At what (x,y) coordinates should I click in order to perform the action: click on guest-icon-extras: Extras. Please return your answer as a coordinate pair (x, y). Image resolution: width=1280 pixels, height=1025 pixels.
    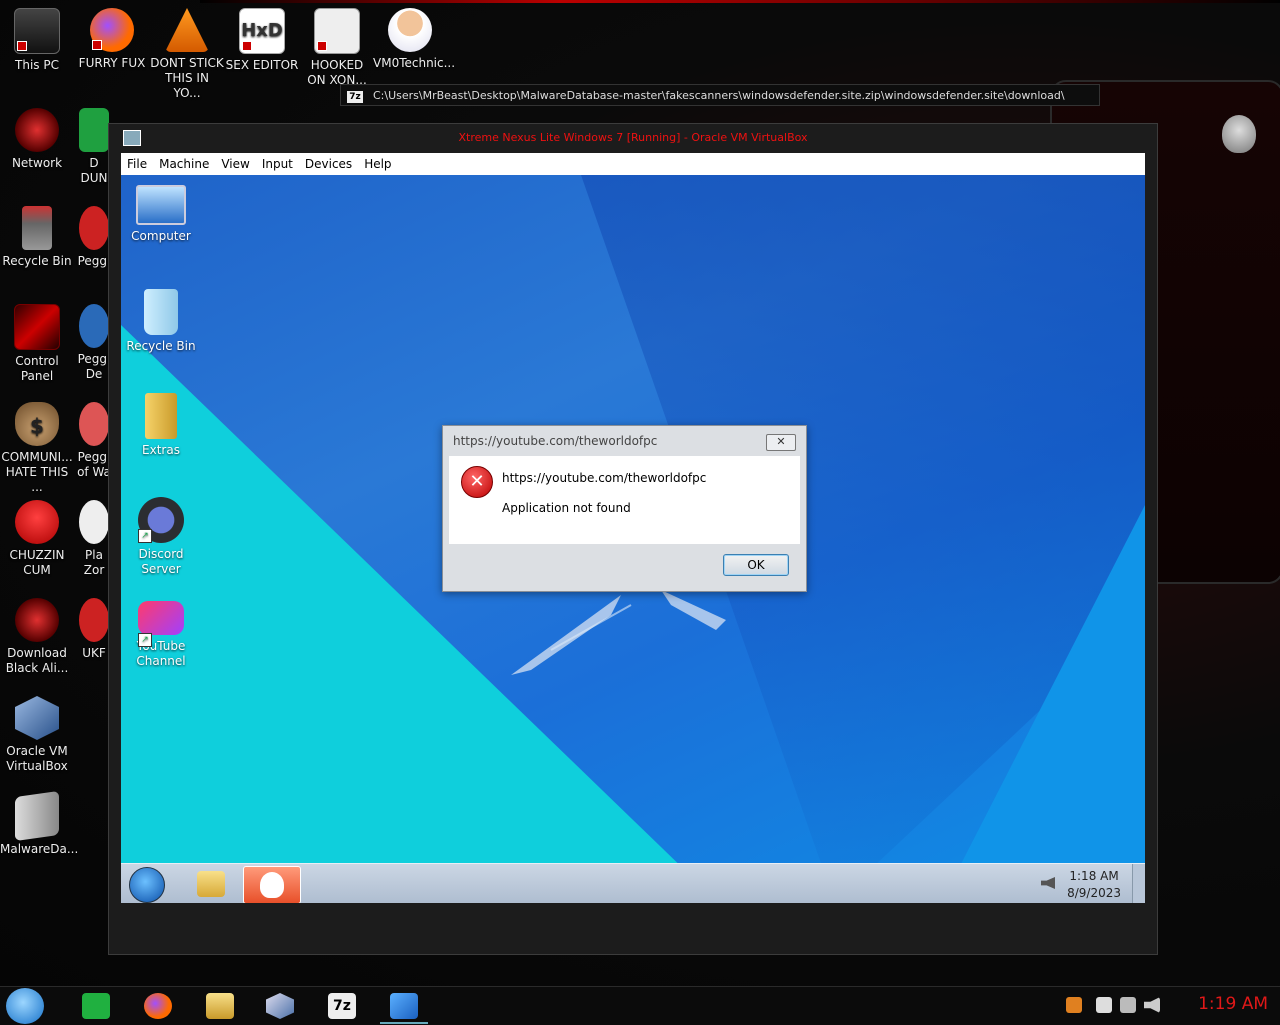
    Looking at the image, I should click on (161, 425).